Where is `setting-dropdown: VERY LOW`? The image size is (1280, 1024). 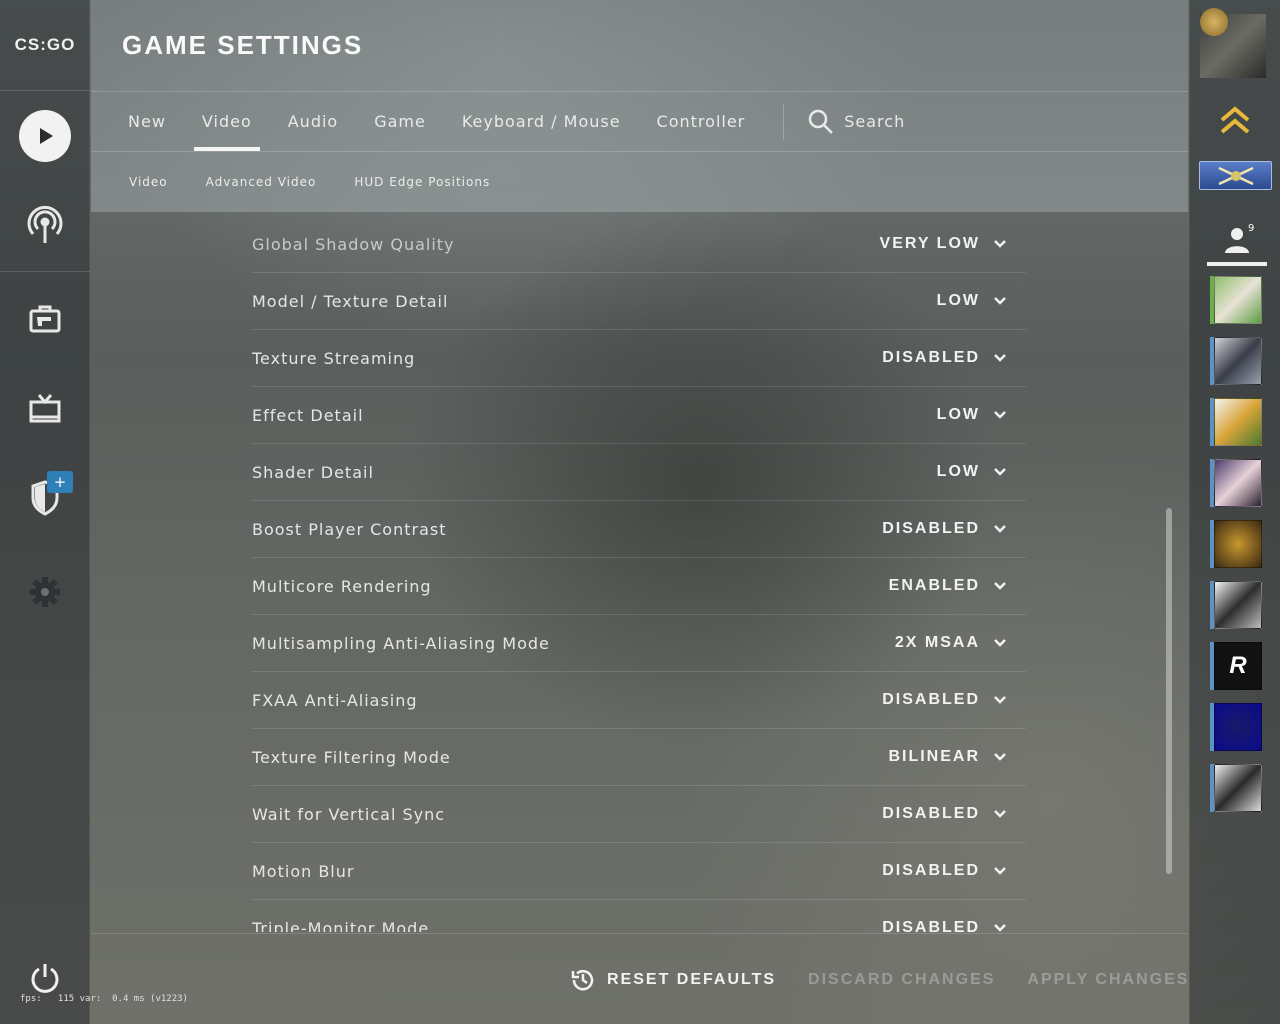
setting-dropdown: VERY LOW is located at coordinates (953, 244).